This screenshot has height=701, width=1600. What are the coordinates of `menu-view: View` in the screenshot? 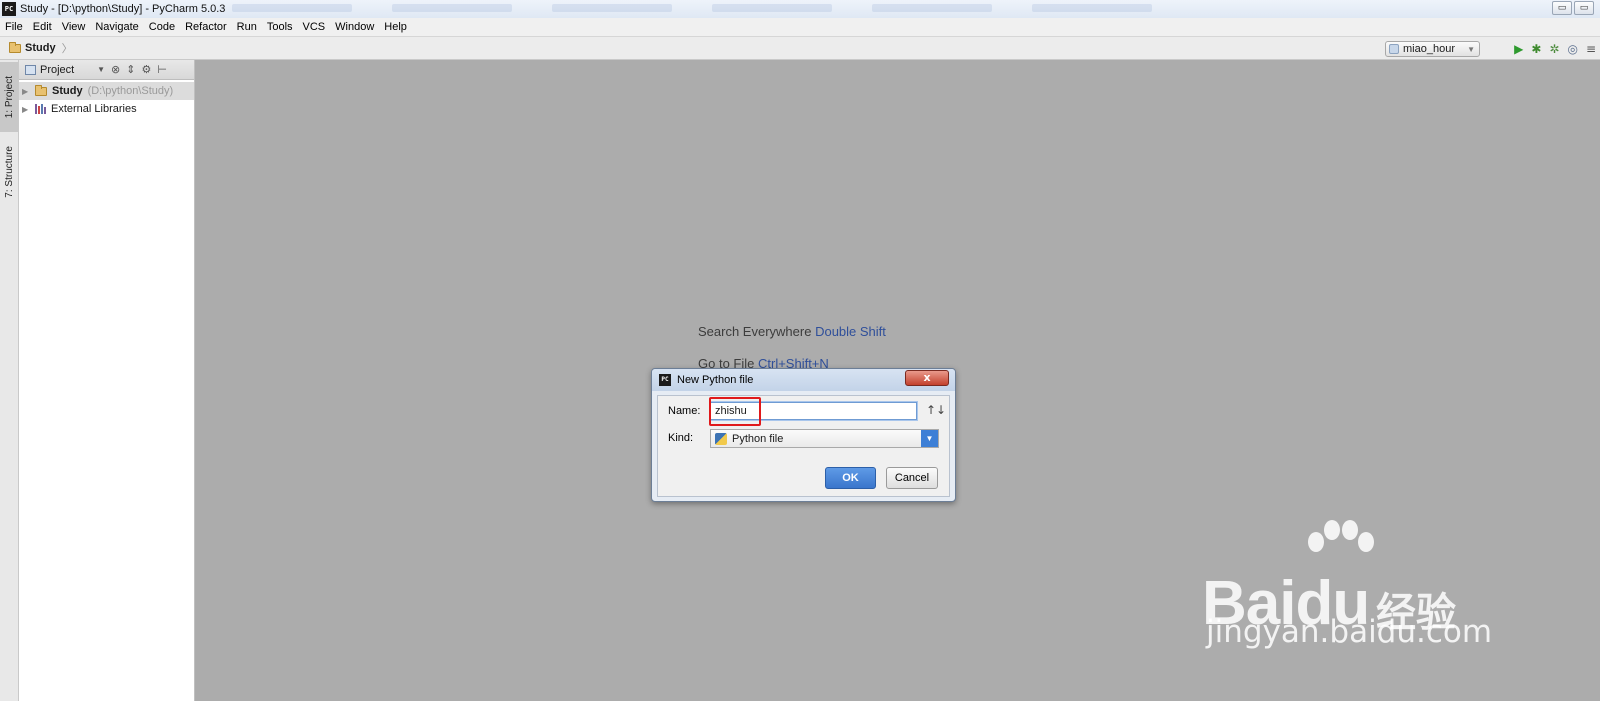 It's located at (74, 27).